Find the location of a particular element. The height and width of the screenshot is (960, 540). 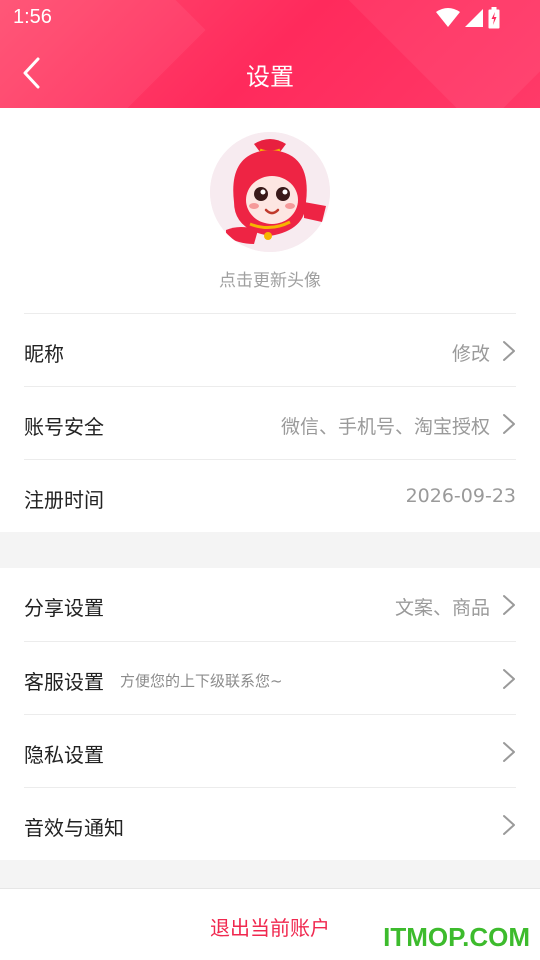

row-label: 音效与通知 is located at coordinates (74, 828).